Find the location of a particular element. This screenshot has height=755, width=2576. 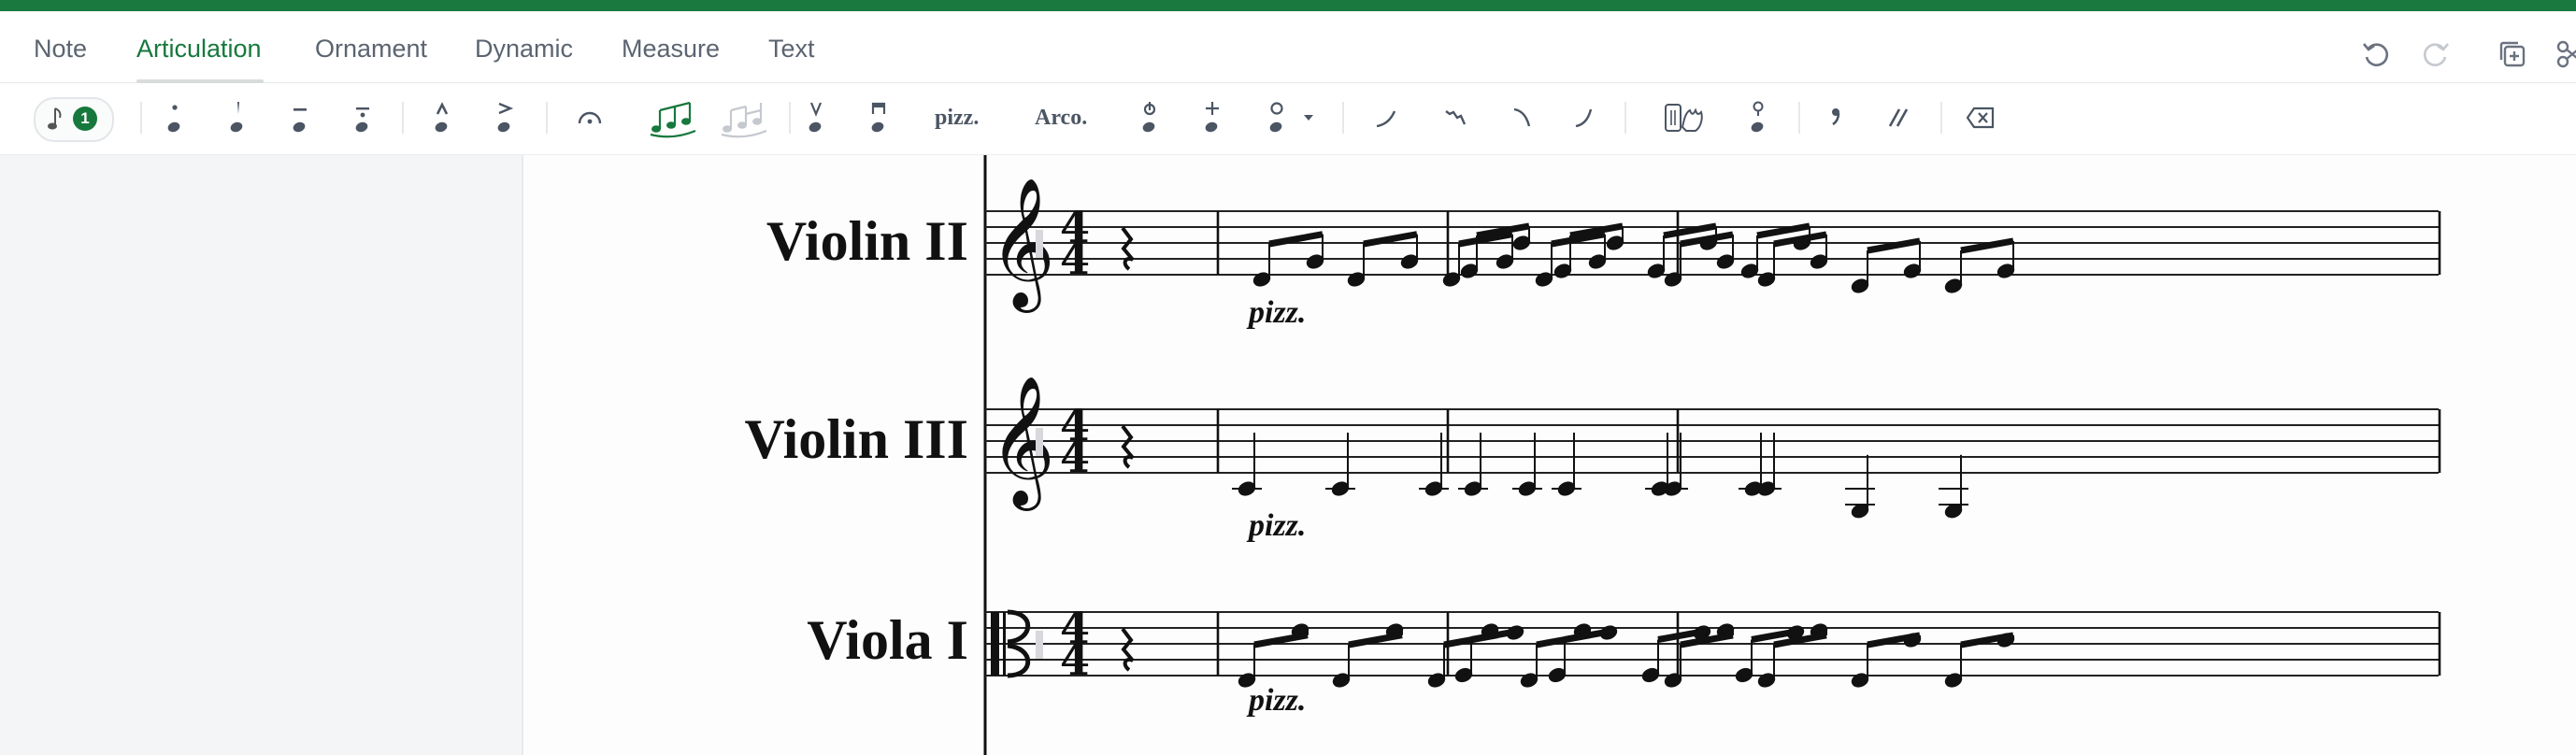

voice-selector: 1 is located at coordinates (74, 120).